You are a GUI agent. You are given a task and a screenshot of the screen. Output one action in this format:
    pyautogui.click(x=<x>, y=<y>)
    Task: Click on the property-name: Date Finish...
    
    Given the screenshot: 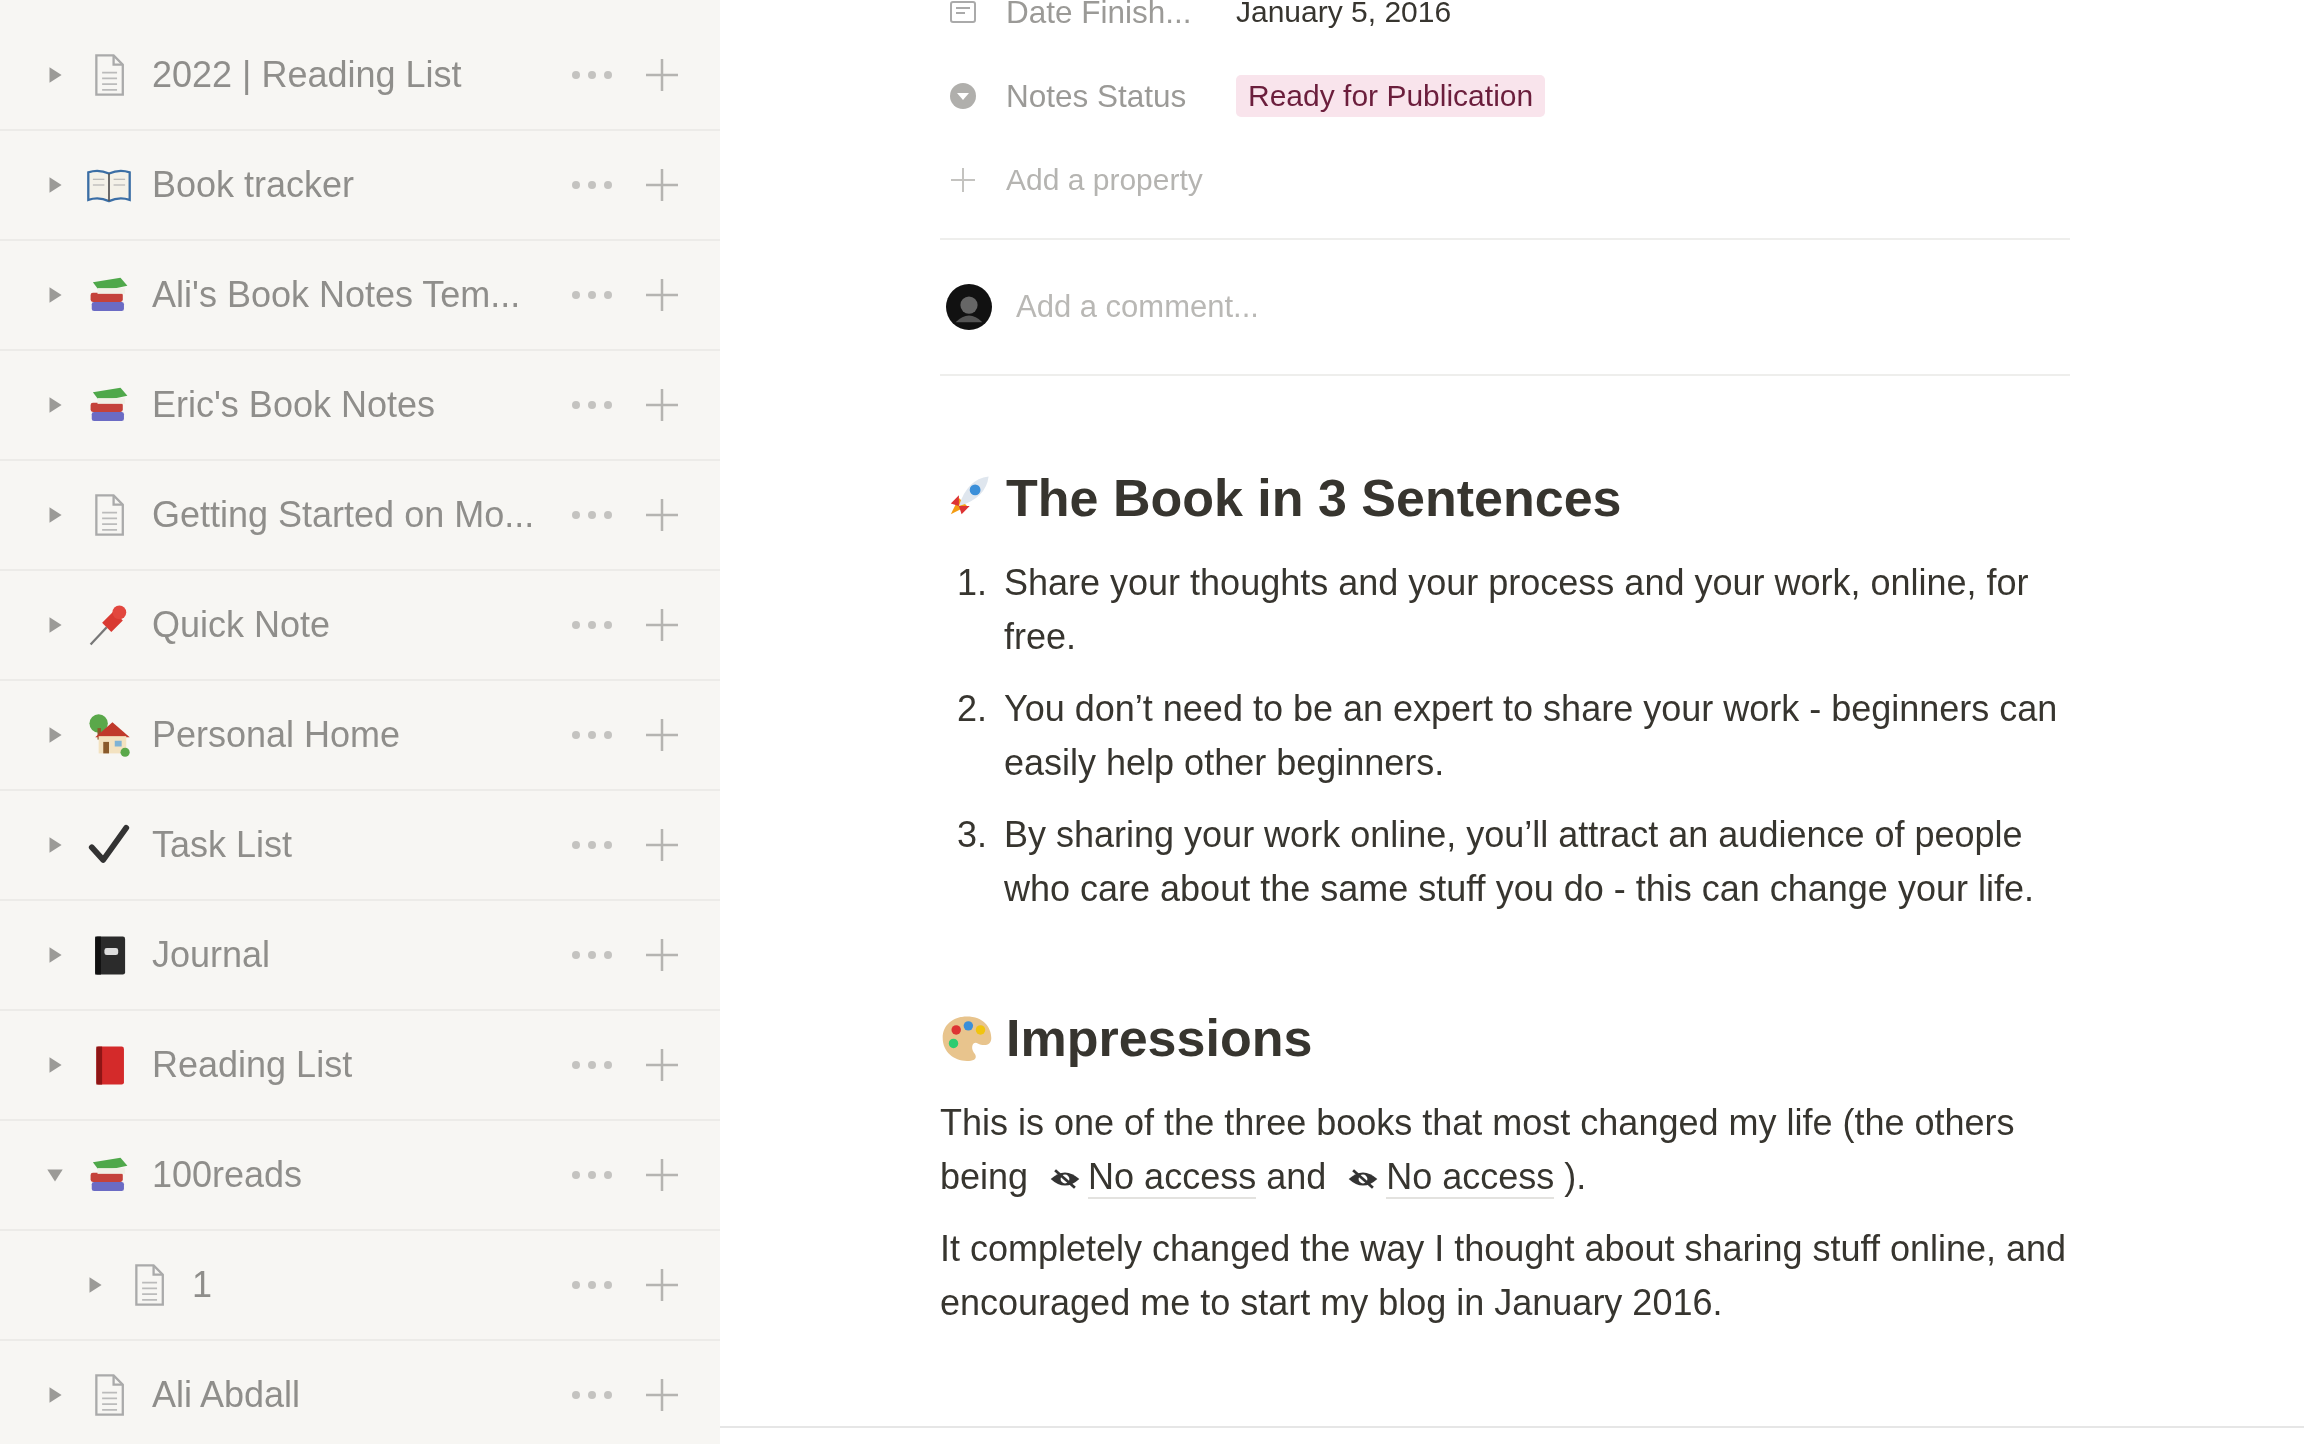 What is the action you would take?
    pyautogui.click(x=1099, y=15)
    